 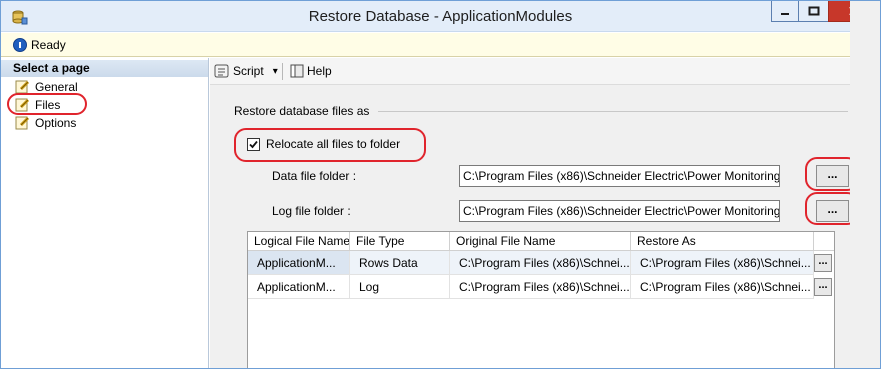 What do you see at coordinates (319, 71) in the screenshot?
I see `help-label: Help` at bounding box center [319, 71].